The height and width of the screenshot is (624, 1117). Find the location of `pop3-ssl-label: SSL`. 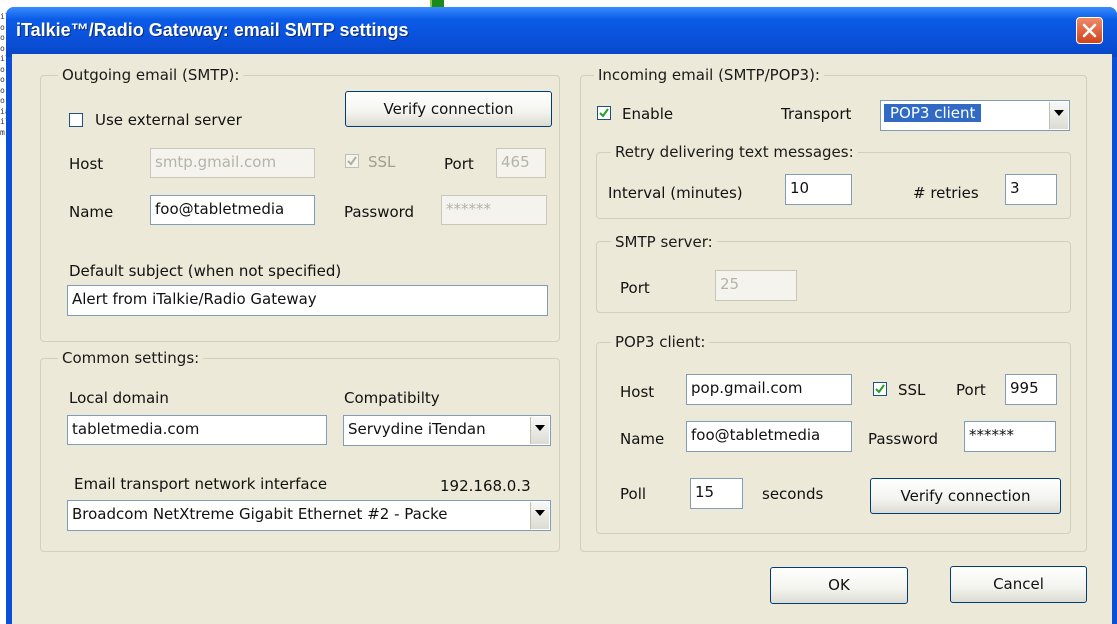

pop3-ssl-label: SSL is located at coordinates (912, 390).